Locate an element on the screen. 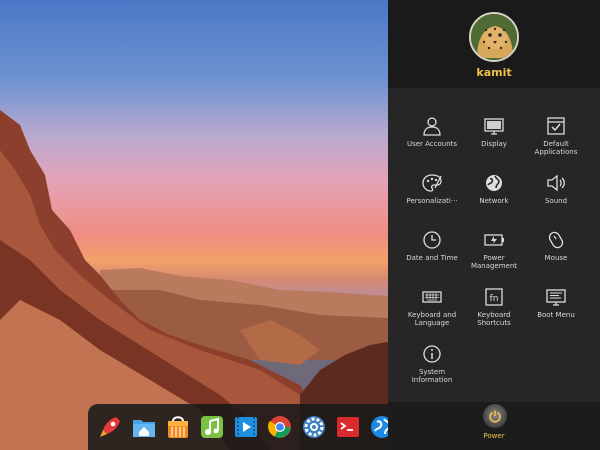 The height and width of the screenshot is (450, 600). tile-sound: Sound is located at coordinates (556, 197).